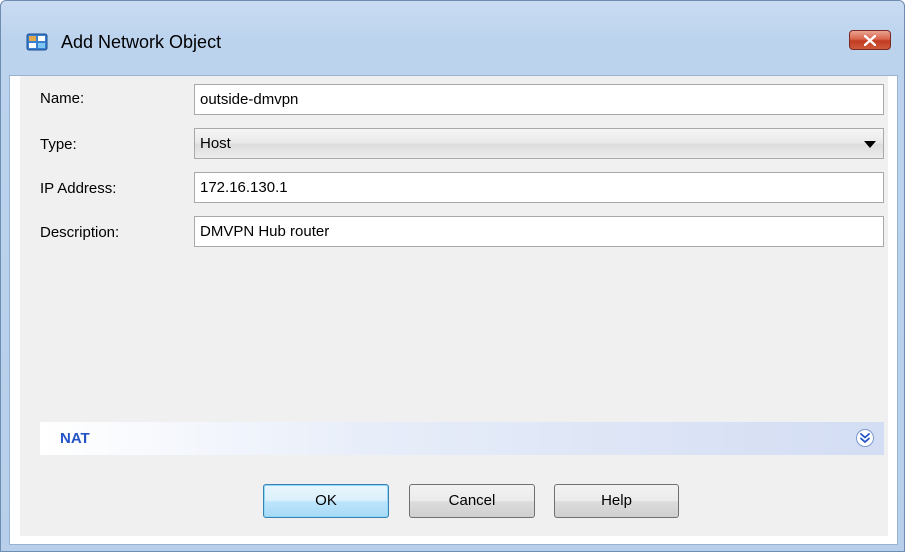 The height and width of the screenshot is (554, 907). Describe the element at coordinates (870, 144) in the screenshot. I see `chevron-down-icon` at that location.